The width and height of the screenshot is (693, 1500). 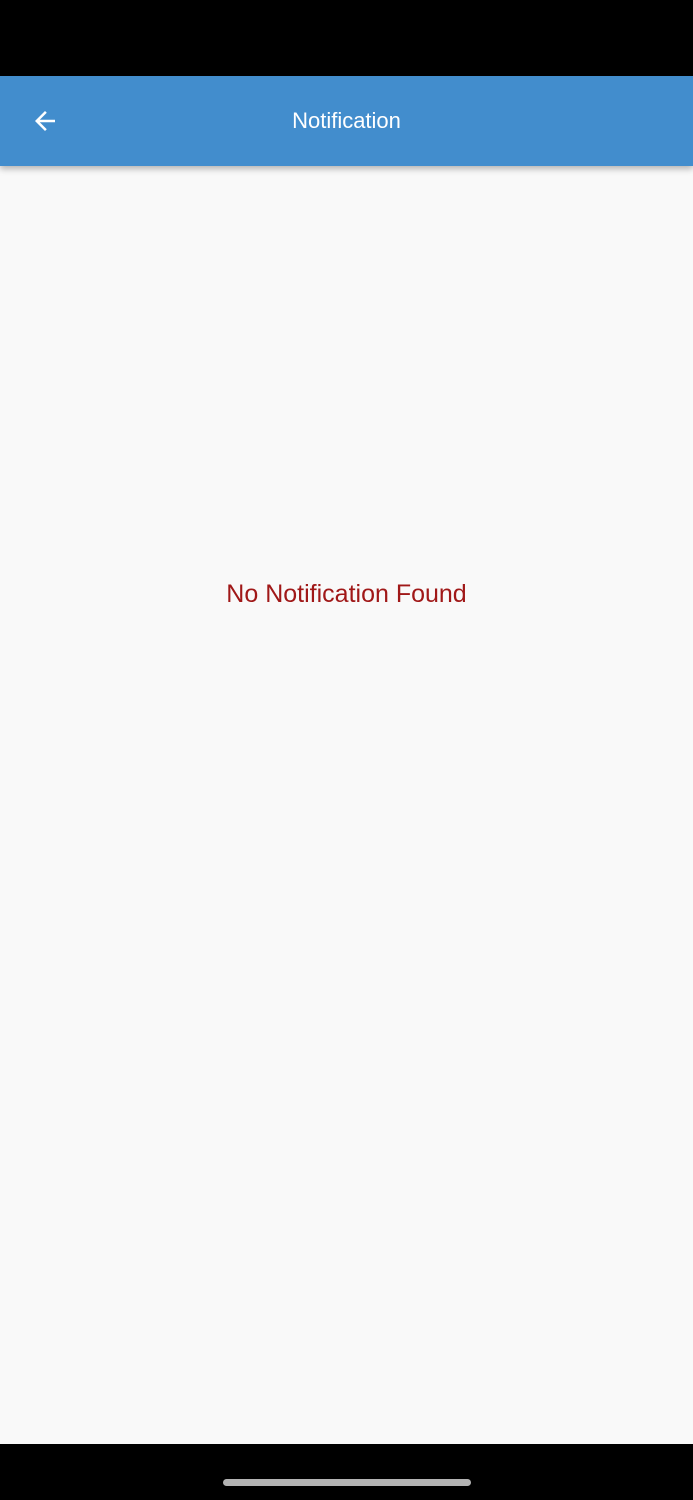 I want to click on back-button, so click(x=45, y=121).